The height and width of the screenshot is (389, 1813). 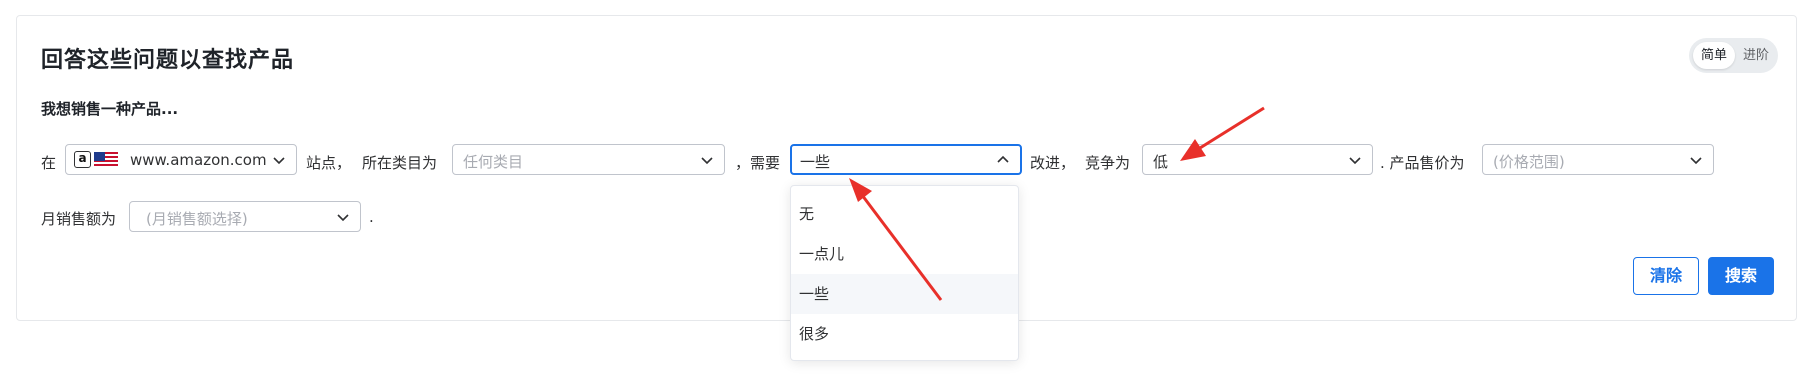 I want to click on category-select: 任何类目, so click(x=588, y=159).